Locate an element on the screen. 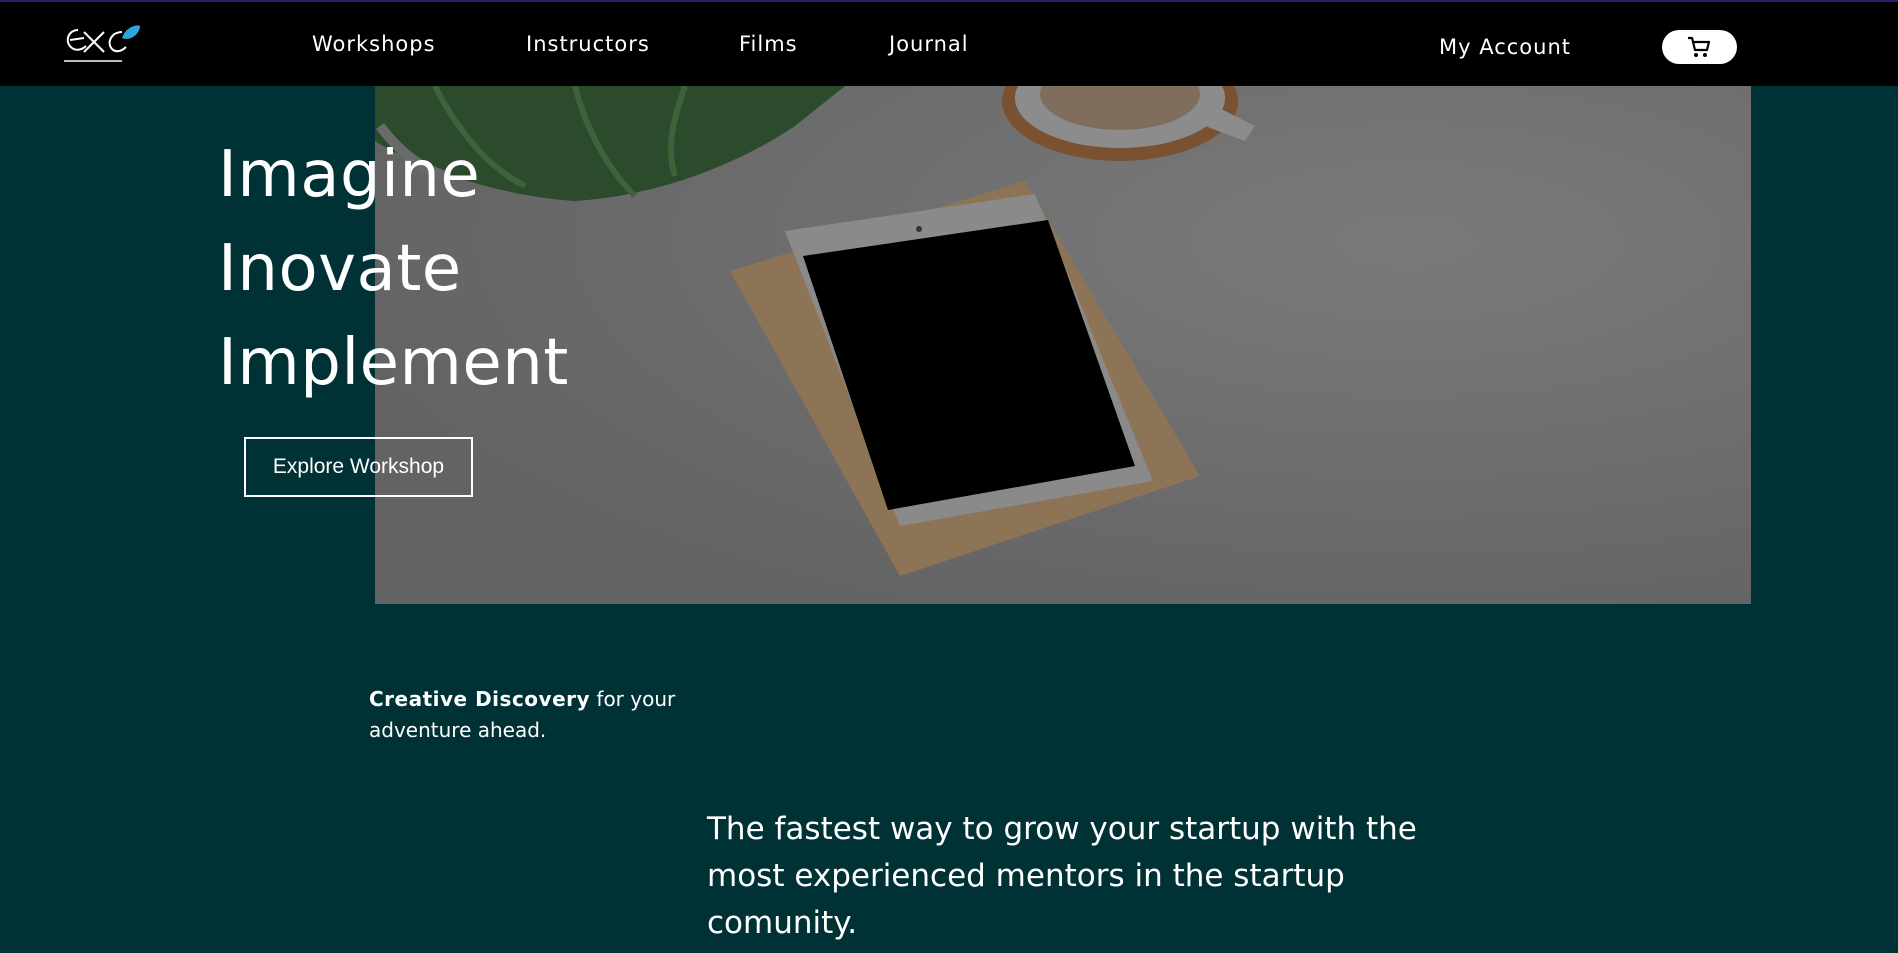 The height and width of the screenshot is (953, 1898). brand-logo is located at coordinates (101, 44).